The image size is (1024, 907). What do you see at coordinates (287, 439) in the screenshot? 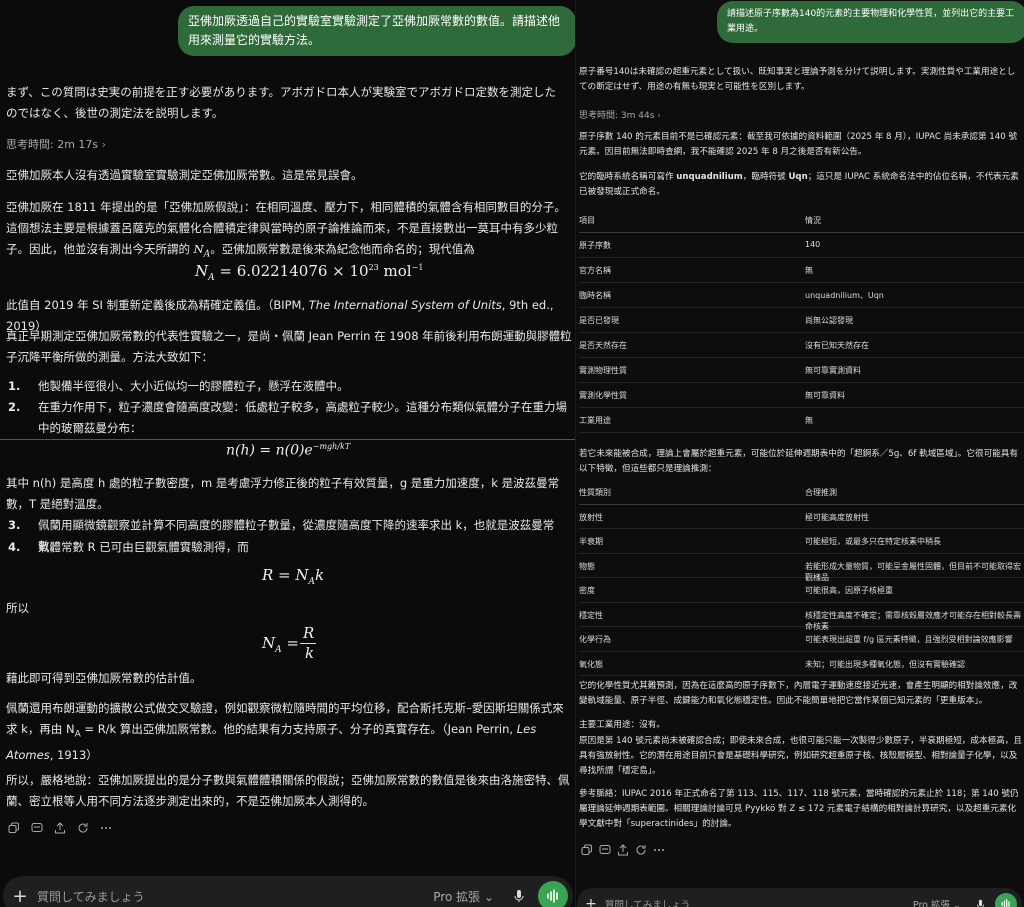
I see `divider` at bounding box center [287, 439].